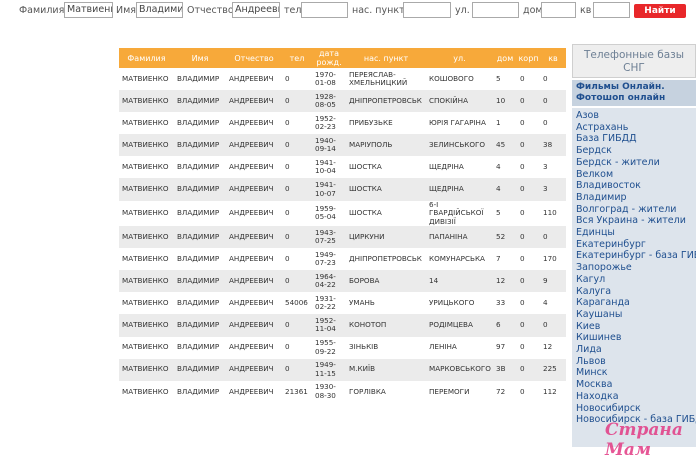 This screenshot has width=700, height=460. What do you see at coordinates (329, 145) in the screenshot?
I see `cell-birthdate: 1940-09-14` at bounding box center [329, 145].